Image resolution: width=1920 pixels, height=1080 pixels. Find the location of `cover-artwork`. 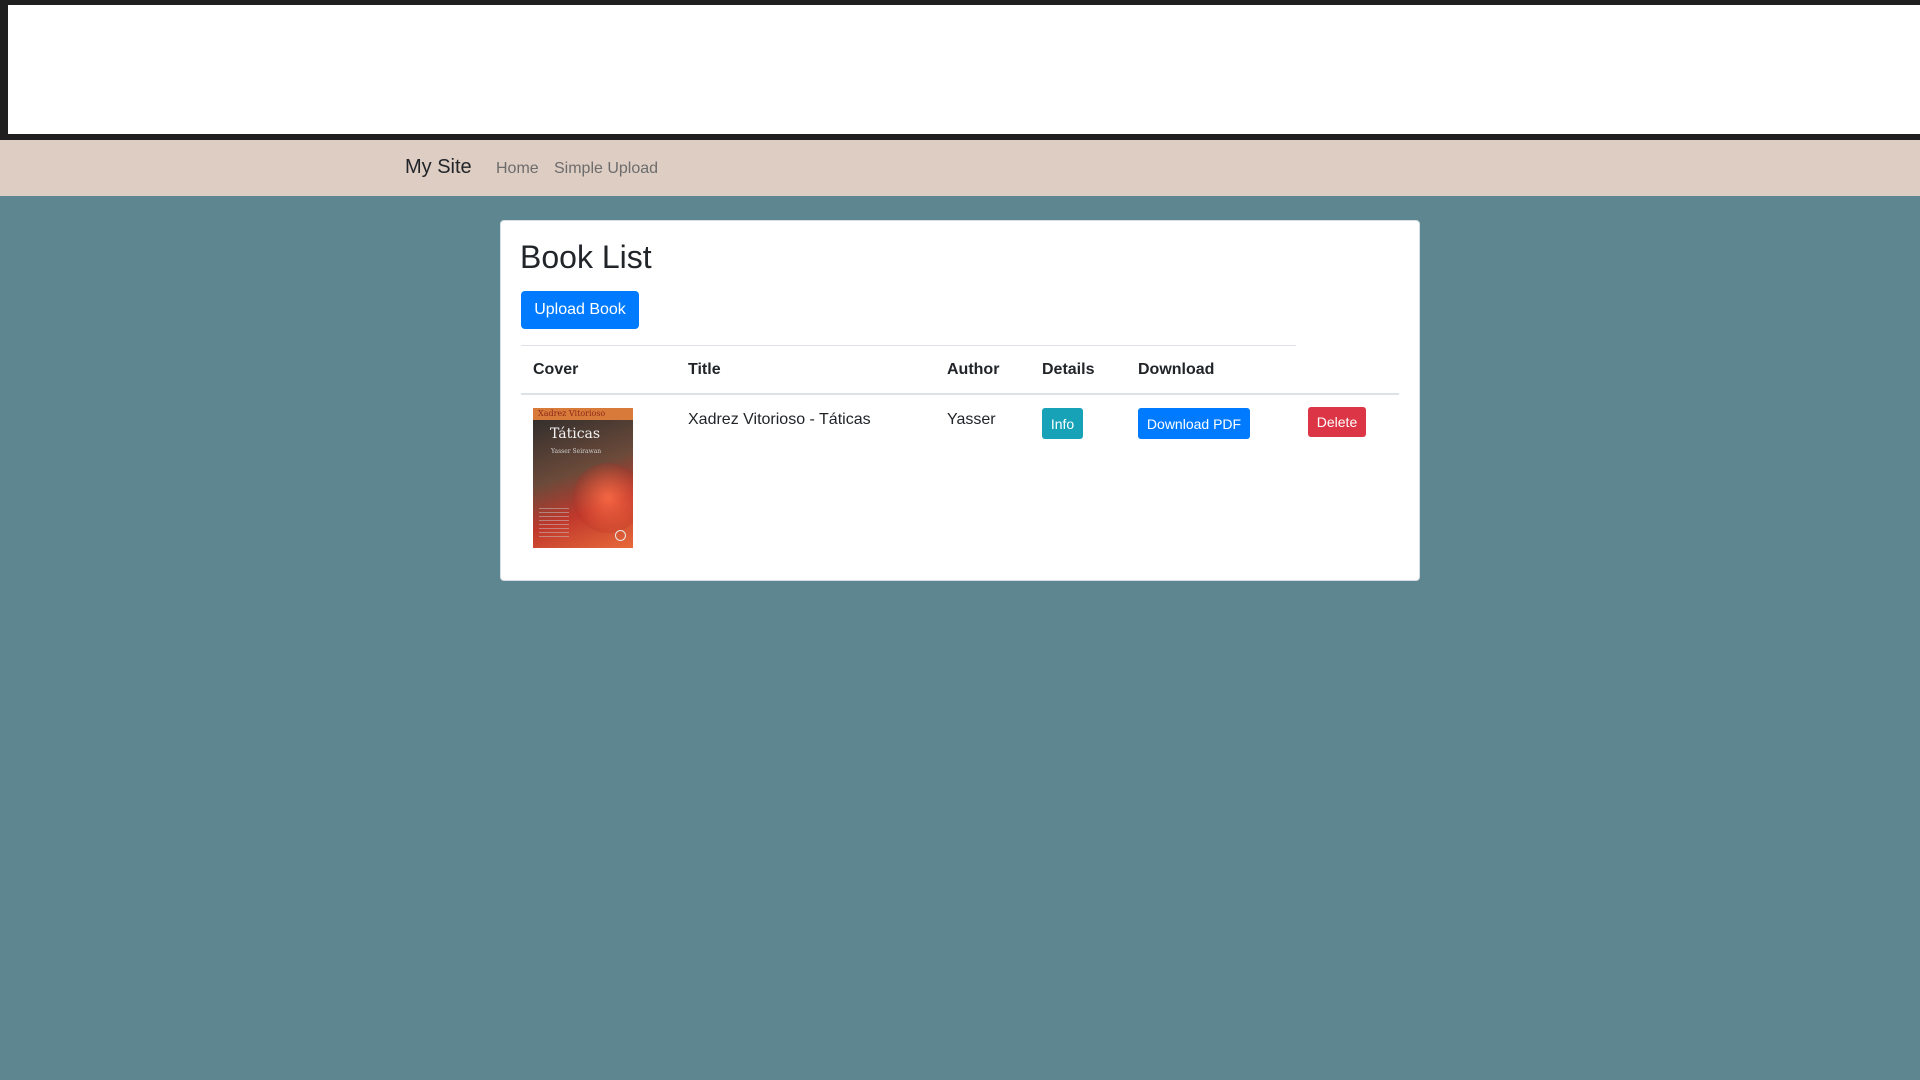

cover-artwork is located at coordinates (603, 498).